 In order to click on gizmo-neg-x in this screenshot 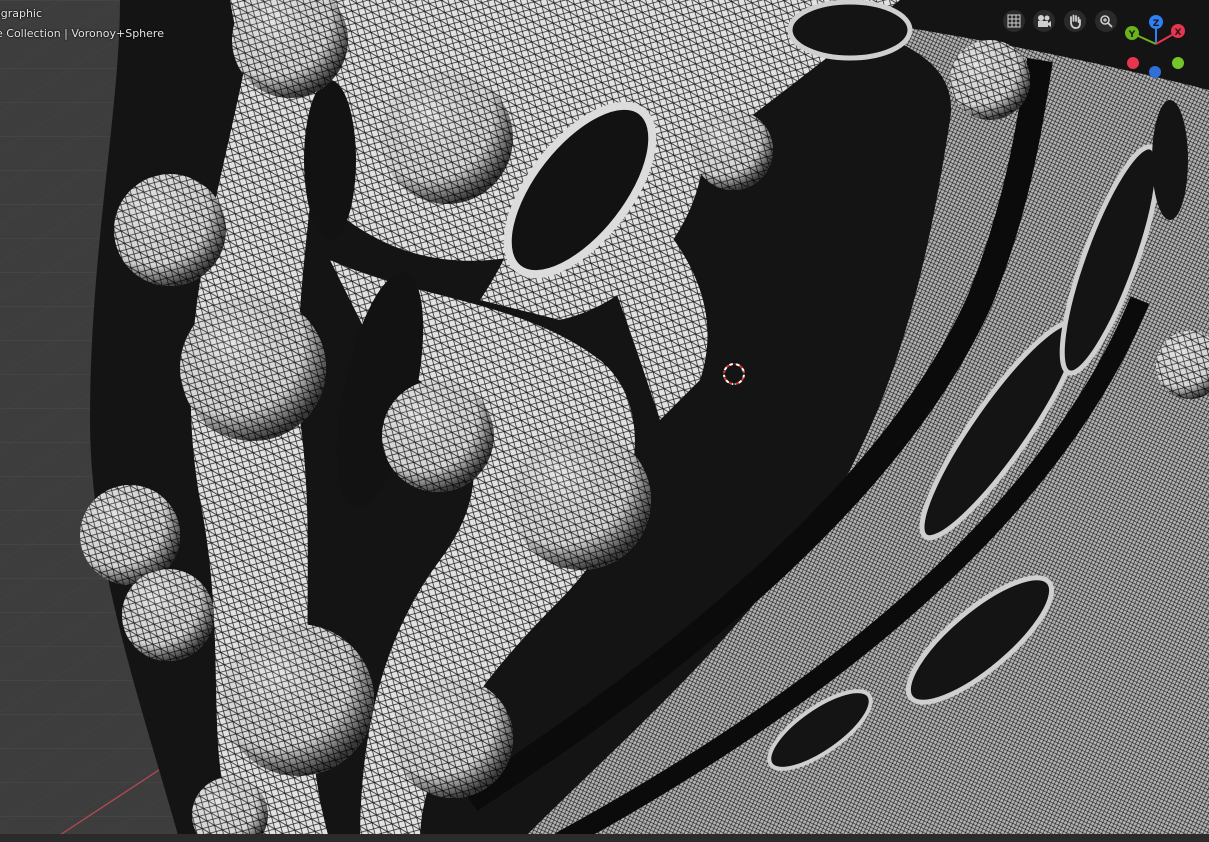, I will do `click(1133, 63)`.